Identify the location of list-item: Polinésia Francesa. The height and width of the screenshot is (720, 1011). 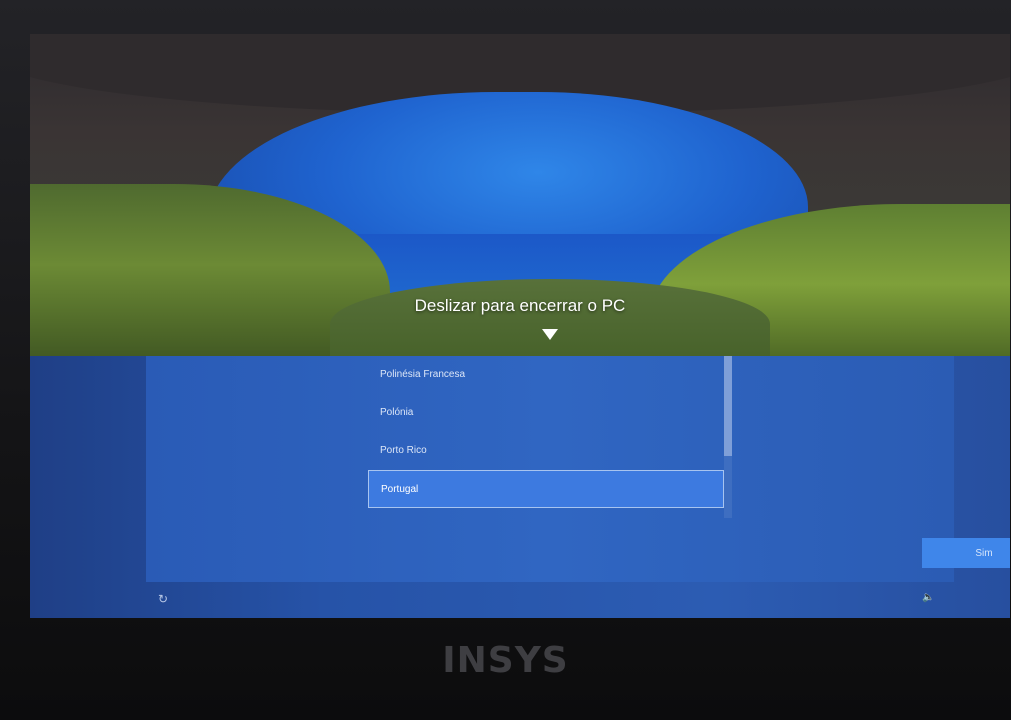
(546, 375).